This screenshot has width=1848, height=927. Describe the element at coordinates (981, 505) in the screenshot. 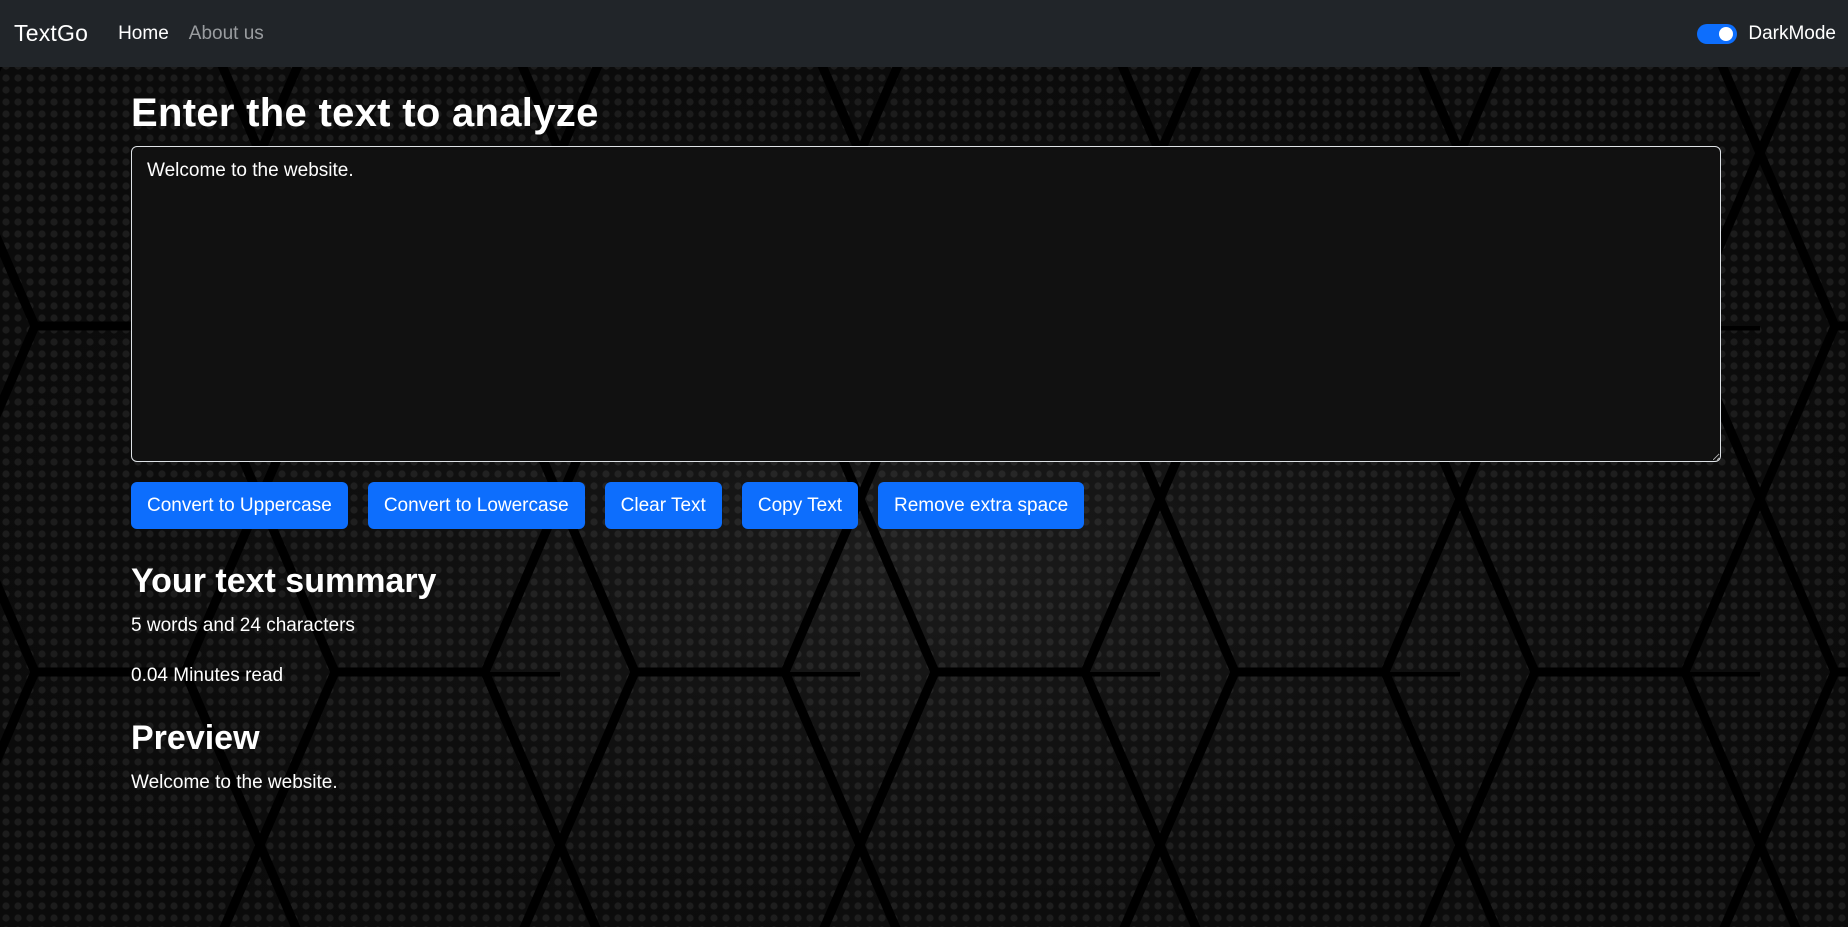

I see `remove-extra-space-button: Remove extra space` at that location.